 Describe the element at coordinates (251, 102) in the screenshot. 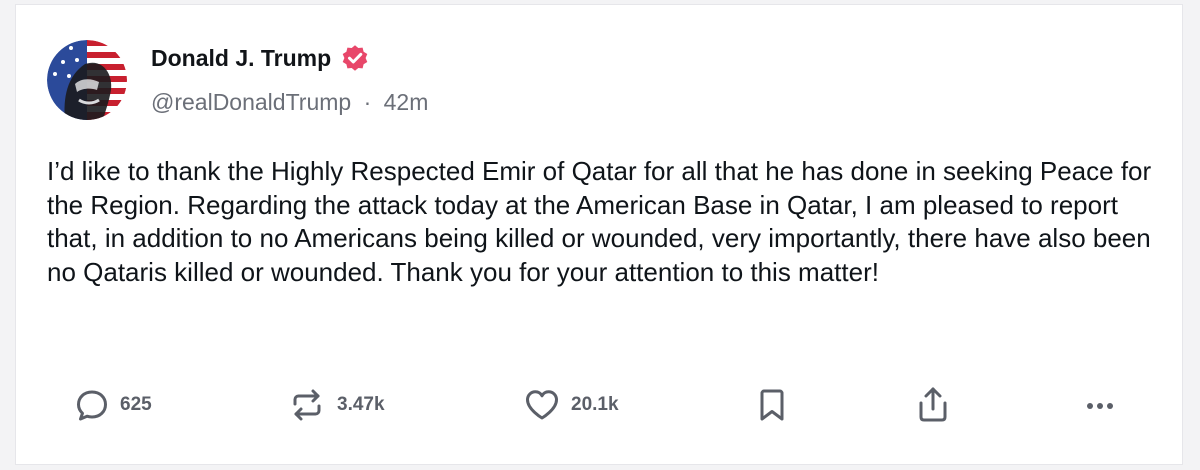

I see `handle: @realDonaldTrump` at that location.